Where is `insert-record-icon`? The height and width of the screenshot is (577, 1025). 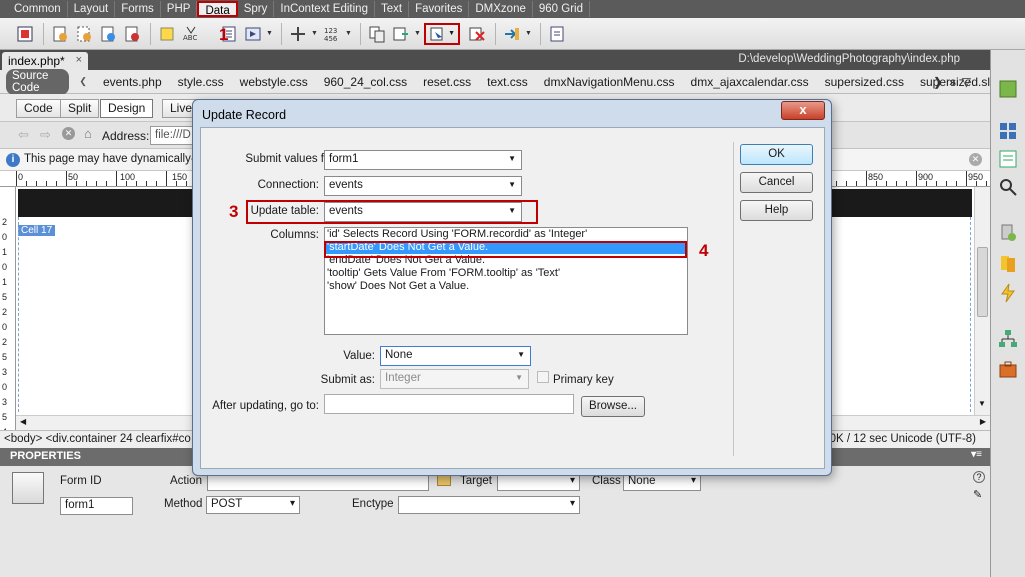 insert-record-icon is located at coordinates (401, 34).